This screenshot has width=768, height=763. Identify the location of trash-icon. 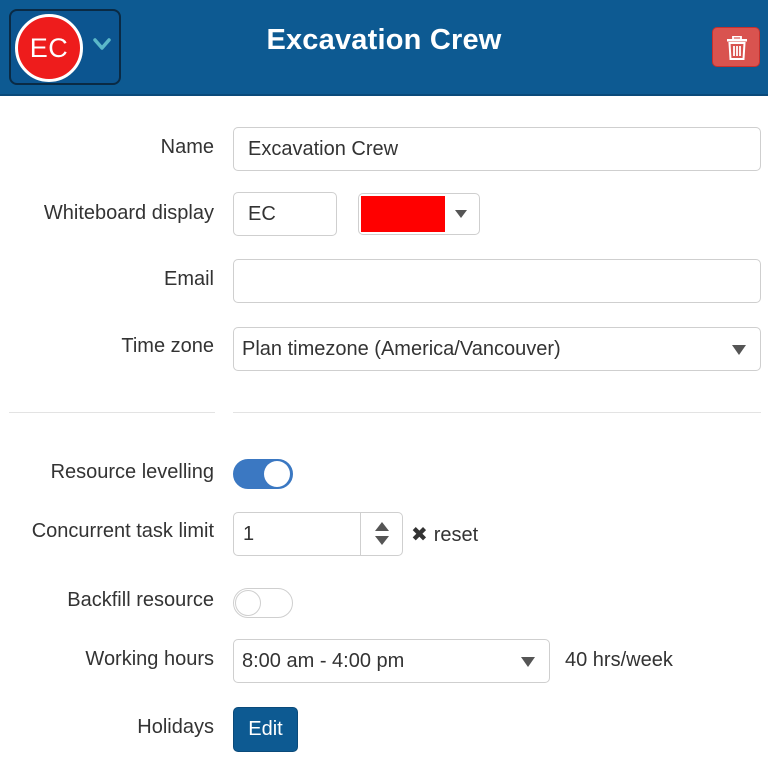
(737, 48).